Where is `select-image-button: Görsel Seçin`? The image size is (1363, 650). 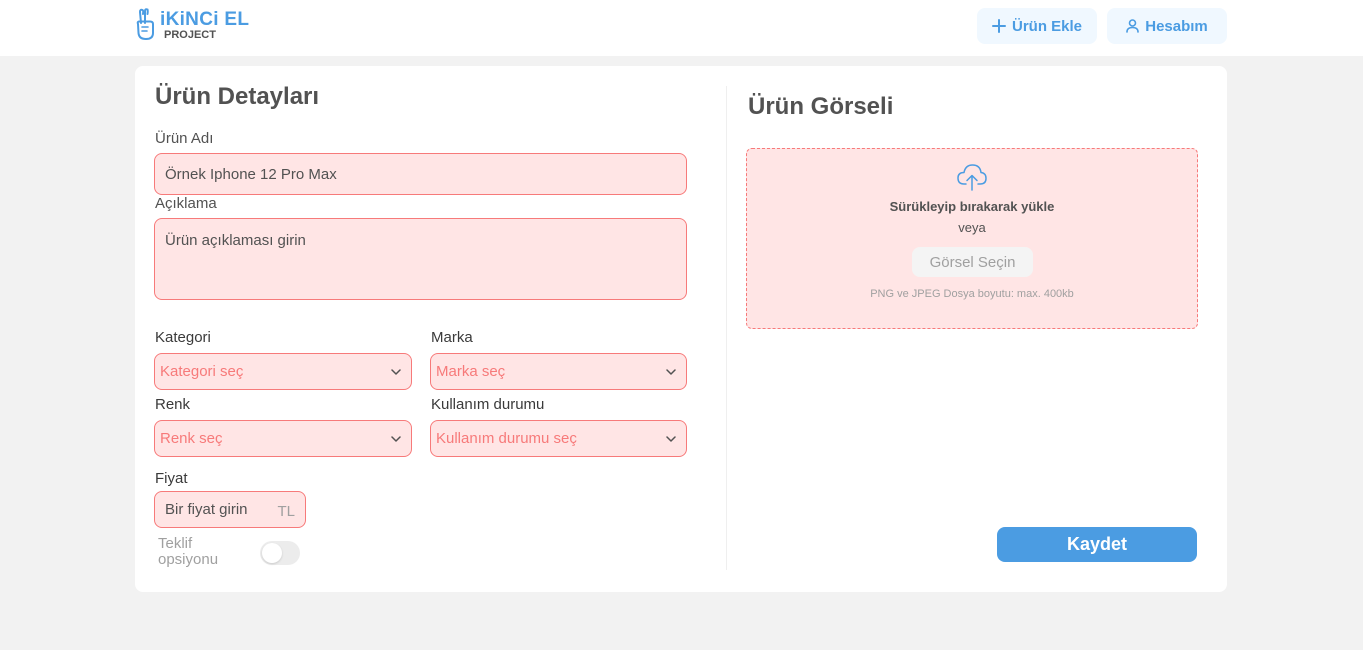
select-image-button: Görsel Seçin is located at coordinates (972, 262).